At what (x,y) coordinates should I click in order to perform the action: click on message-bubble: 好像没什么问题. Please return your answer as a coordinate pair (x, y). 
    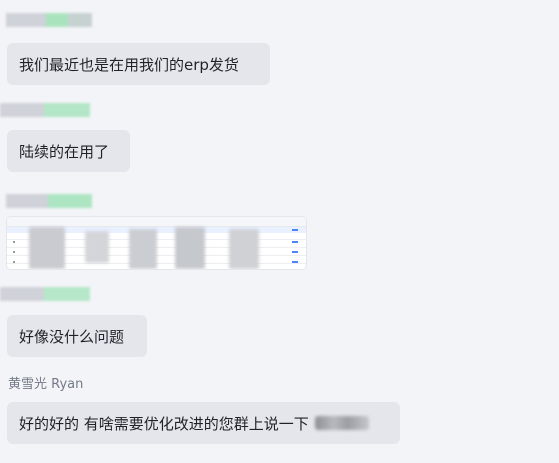
    Looking at the image, I should click on (77, 336).